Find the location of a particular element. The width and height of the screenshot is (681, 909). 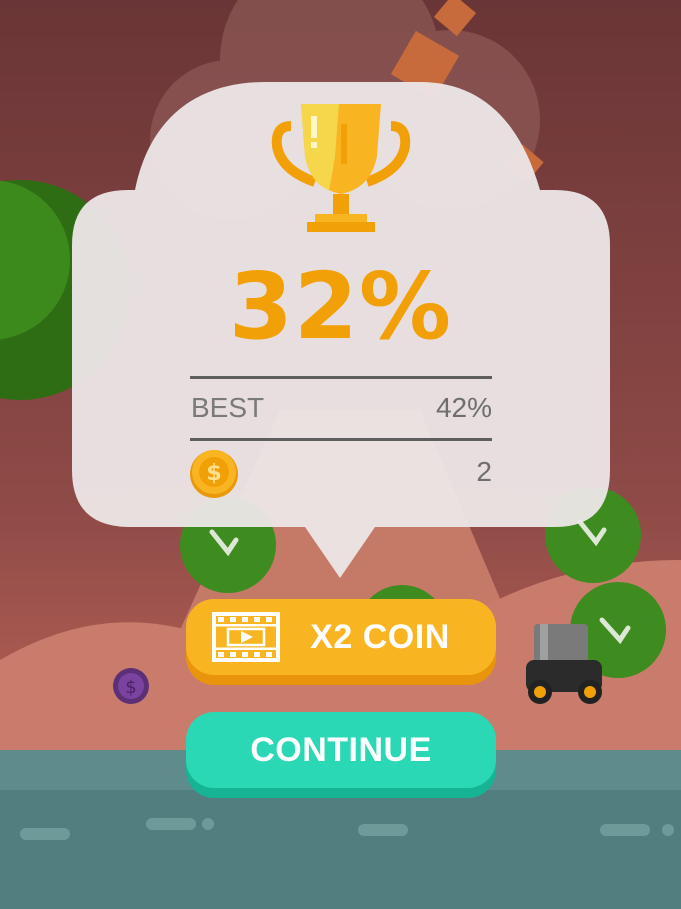

divider-bottom is located at coordinates (341, 439).